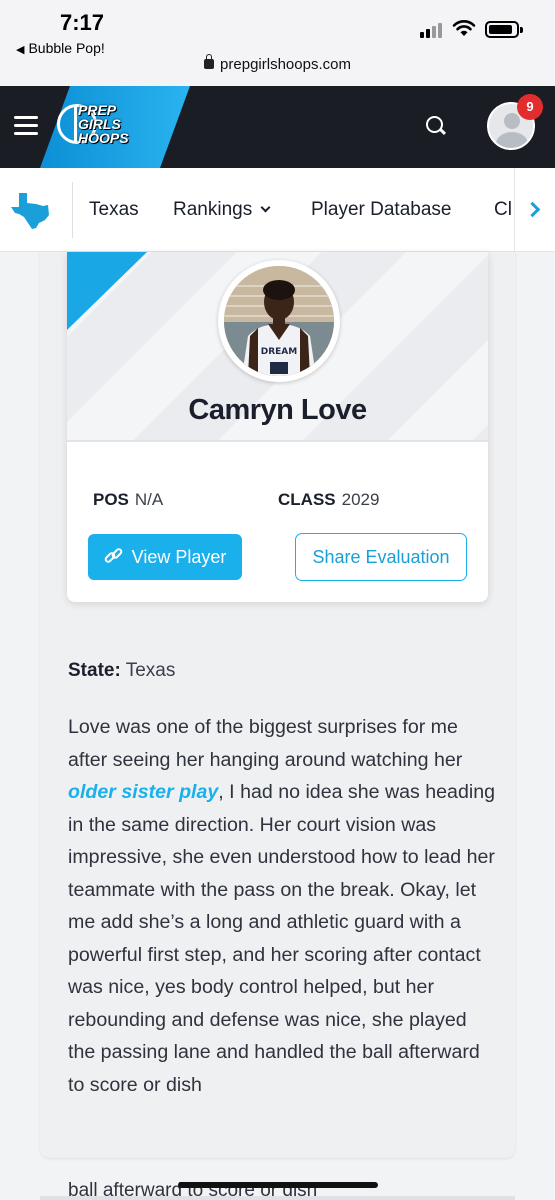  What do you see at coordinates (111, 499) in the screenshot?
I see `position-label: POS` at bounding box center [111, 499].